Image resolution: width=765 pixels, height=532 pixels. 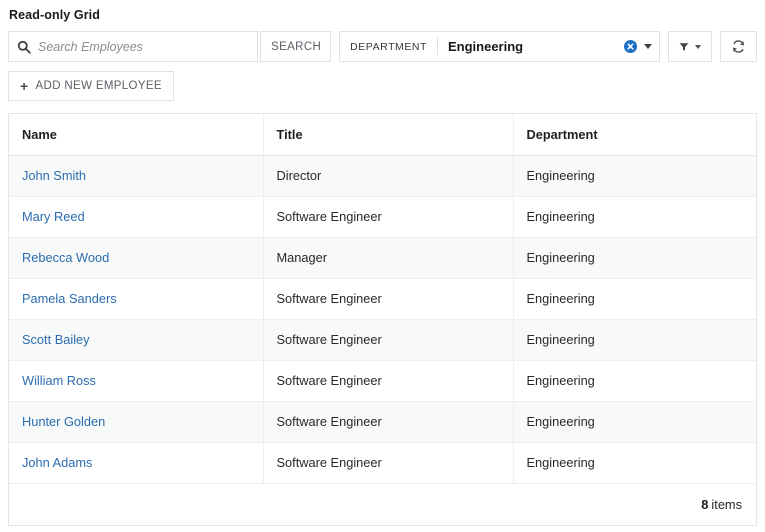 What do you see at coordinates (53, 216) in the screenshot?
I see `employee-link: Mary Reed` at bounding box center [53, 216].